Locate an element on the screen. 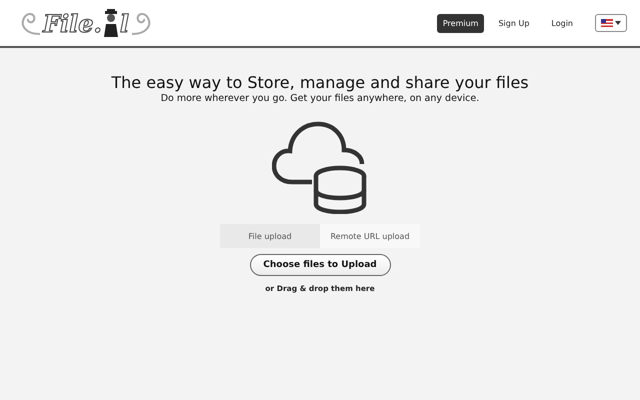 Image resolution: width=640 pixels, height=400 pixels. subtitle: Do more wherever you go. Get your files anywhere, on any device. is located at coordinates (320, 98).